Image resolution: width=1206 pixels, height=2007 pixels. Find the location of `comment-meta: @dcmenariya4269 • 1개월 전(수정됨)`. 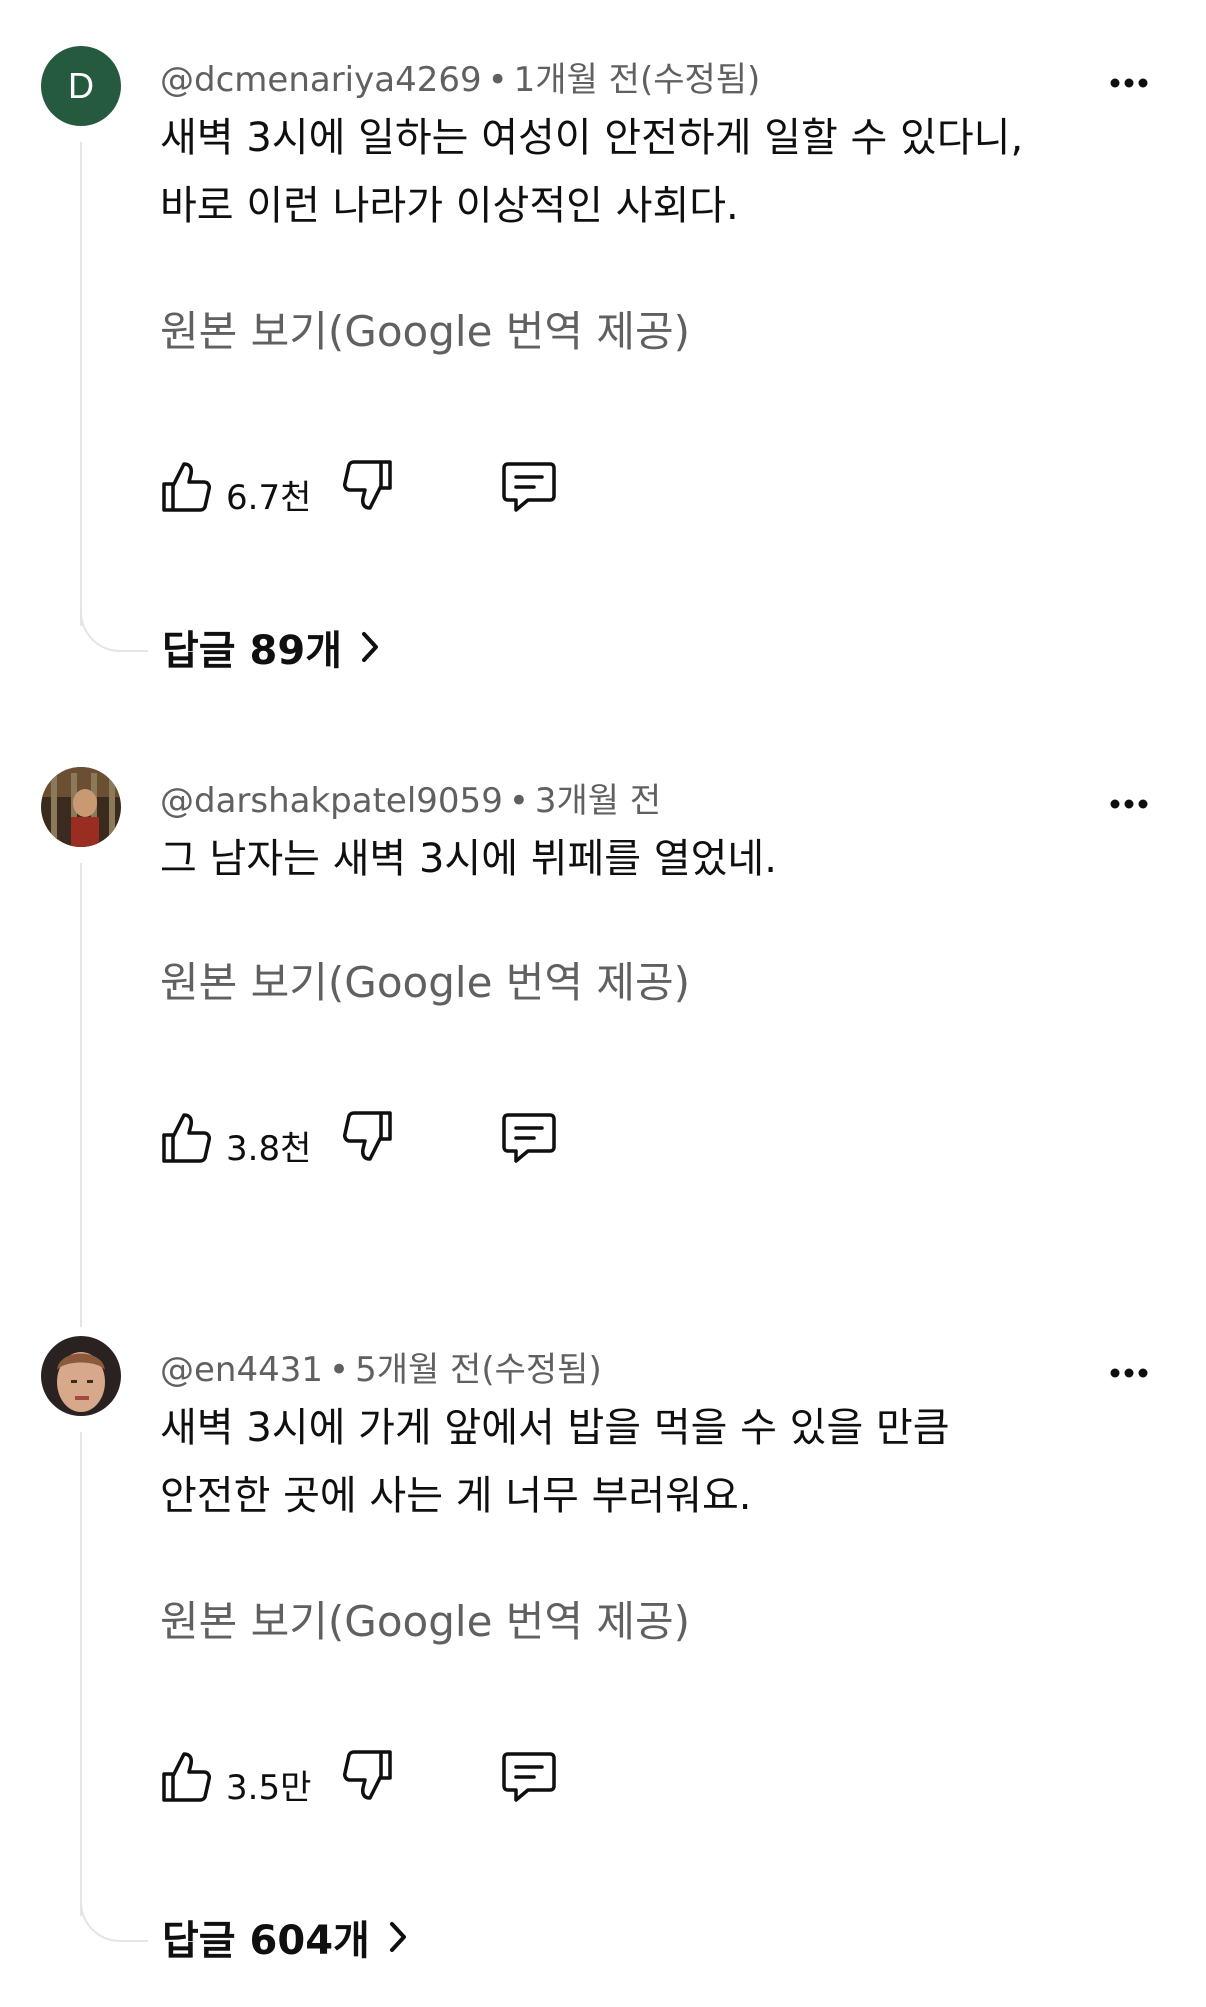

comment-meta: @dcmenariya4269 • 1개월 전(수정됨) is located at coordinates (460, 76).